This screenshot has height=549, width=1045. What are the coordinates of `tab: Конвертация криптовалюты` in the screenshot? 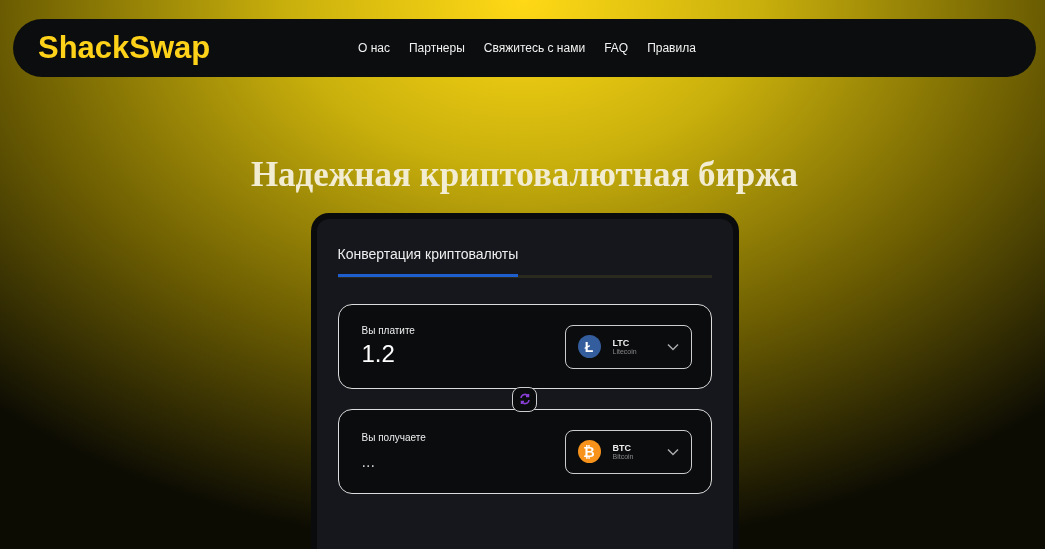 It's located at (428, 261).